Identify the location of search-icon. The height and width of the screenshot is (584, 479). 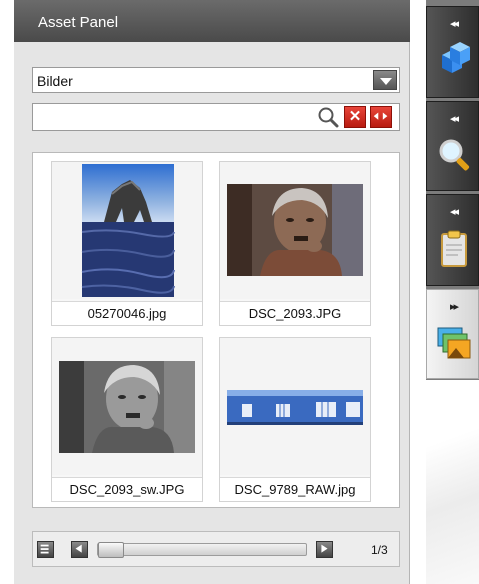
(328, 117).